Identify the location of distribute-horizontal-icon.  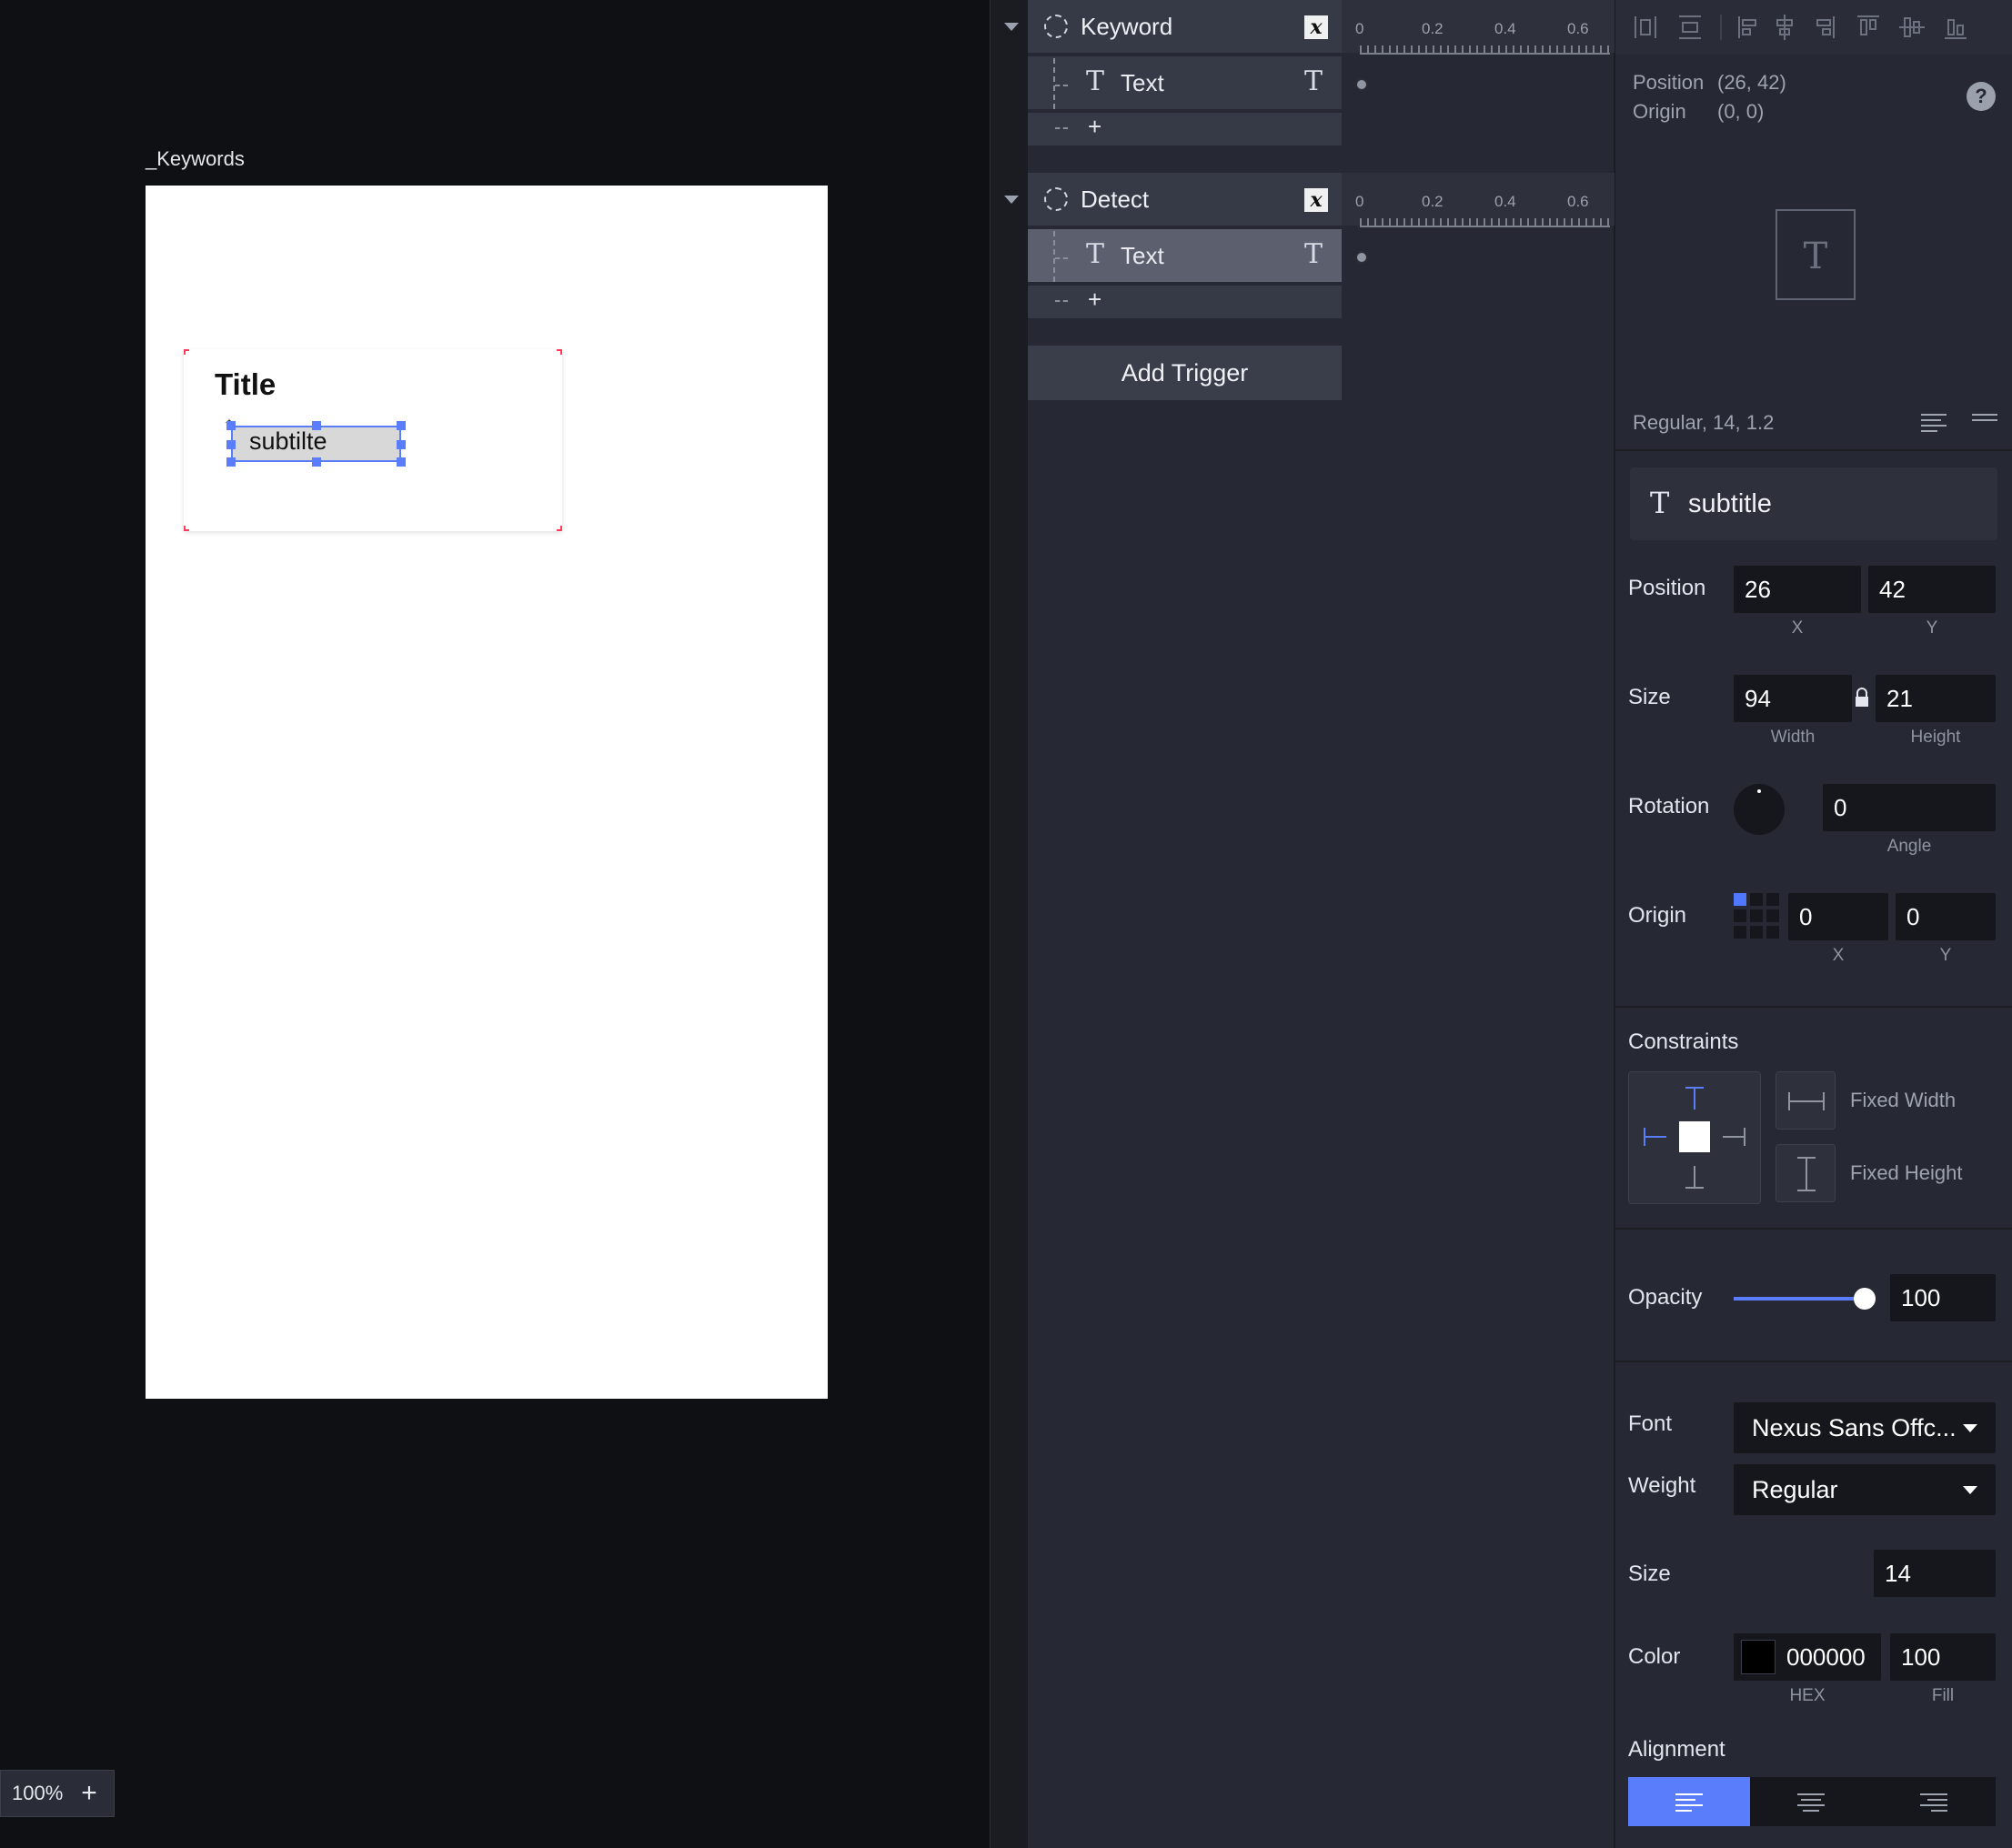
(1645, 27).